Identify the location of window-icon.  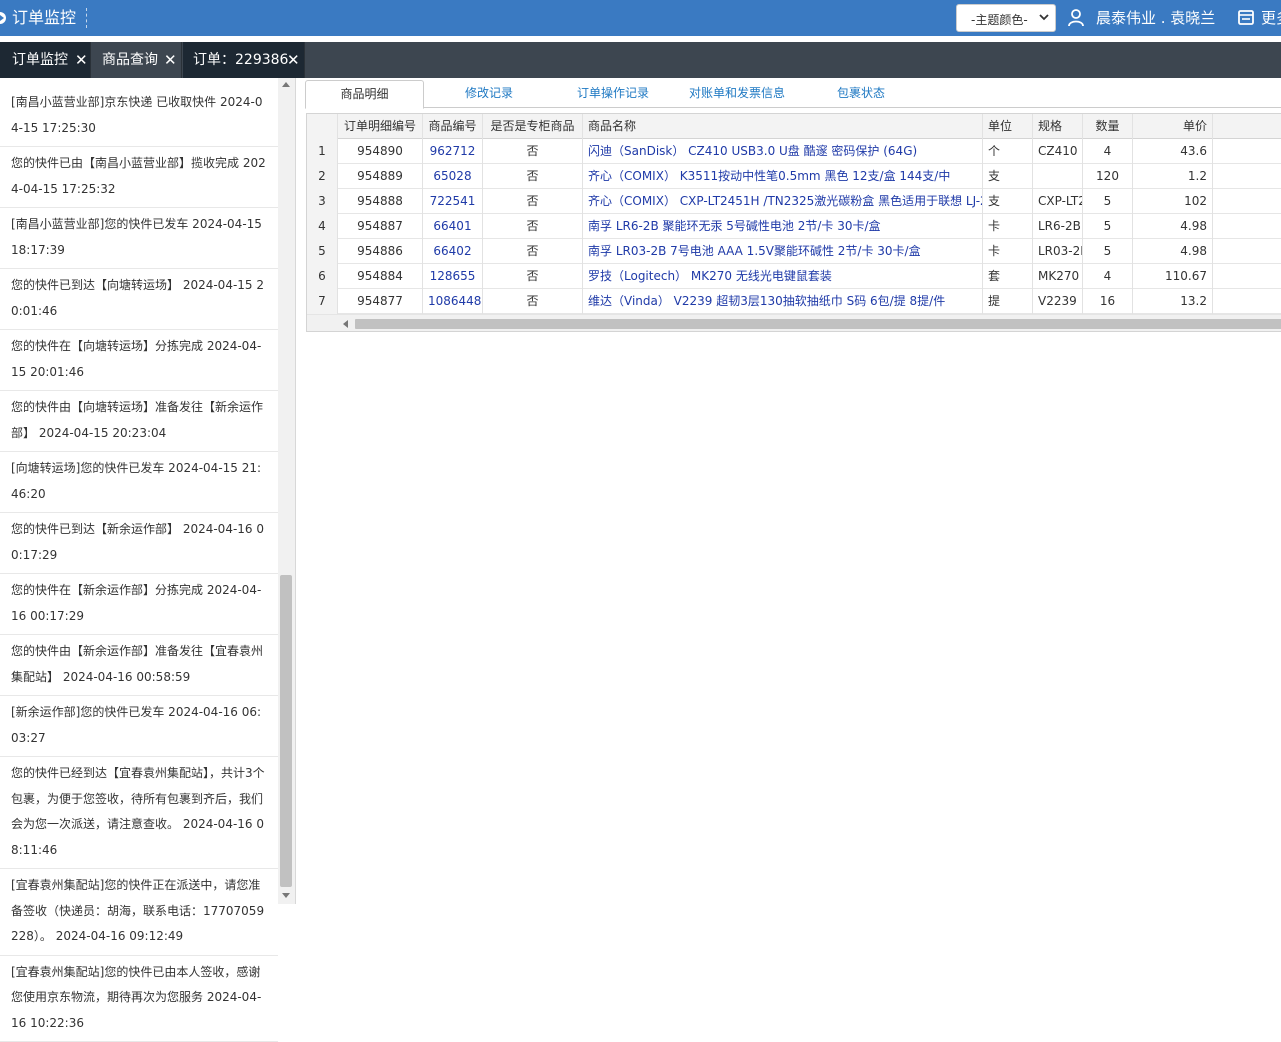
(1246, 18).